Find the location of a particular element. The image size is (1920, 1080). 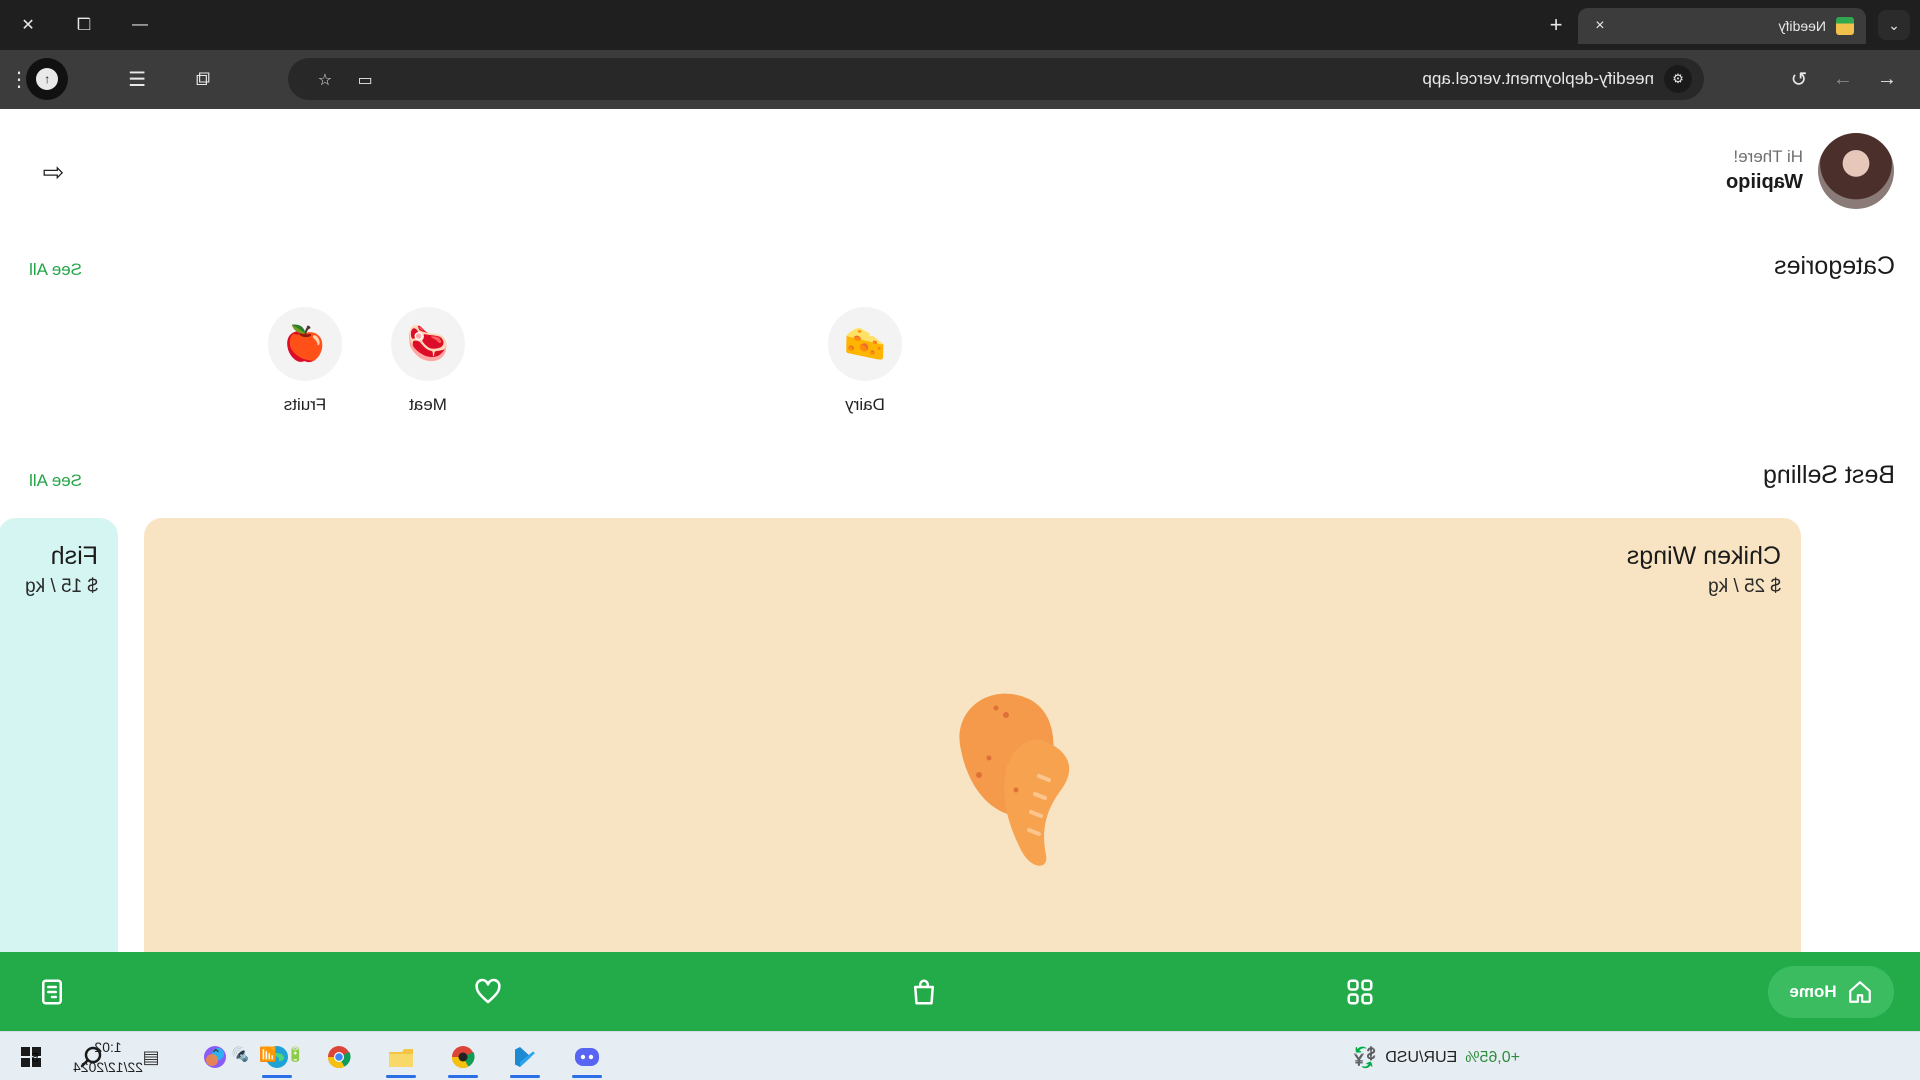

category-meat: 🥩 Meat is located at coordinates (428, 361).